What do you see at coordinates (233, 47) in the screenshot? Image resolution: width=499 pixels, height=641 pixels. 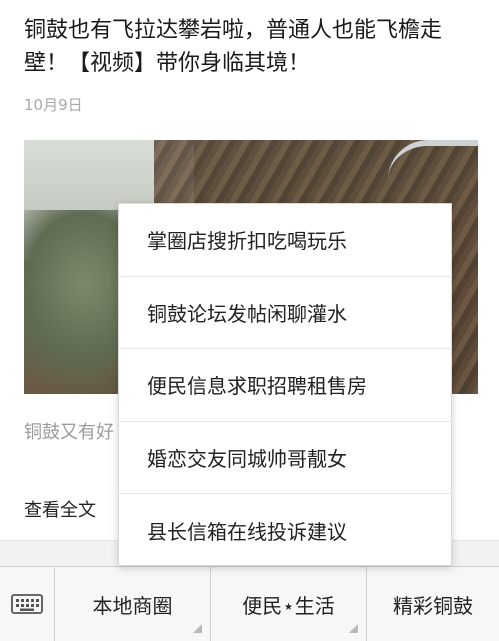 I see `article-title: 铜鼓也有飞拉达攀岩啦，普通人也能飞檐走壁！【视频】带你身临其境！` at bounding box center [233, 47].